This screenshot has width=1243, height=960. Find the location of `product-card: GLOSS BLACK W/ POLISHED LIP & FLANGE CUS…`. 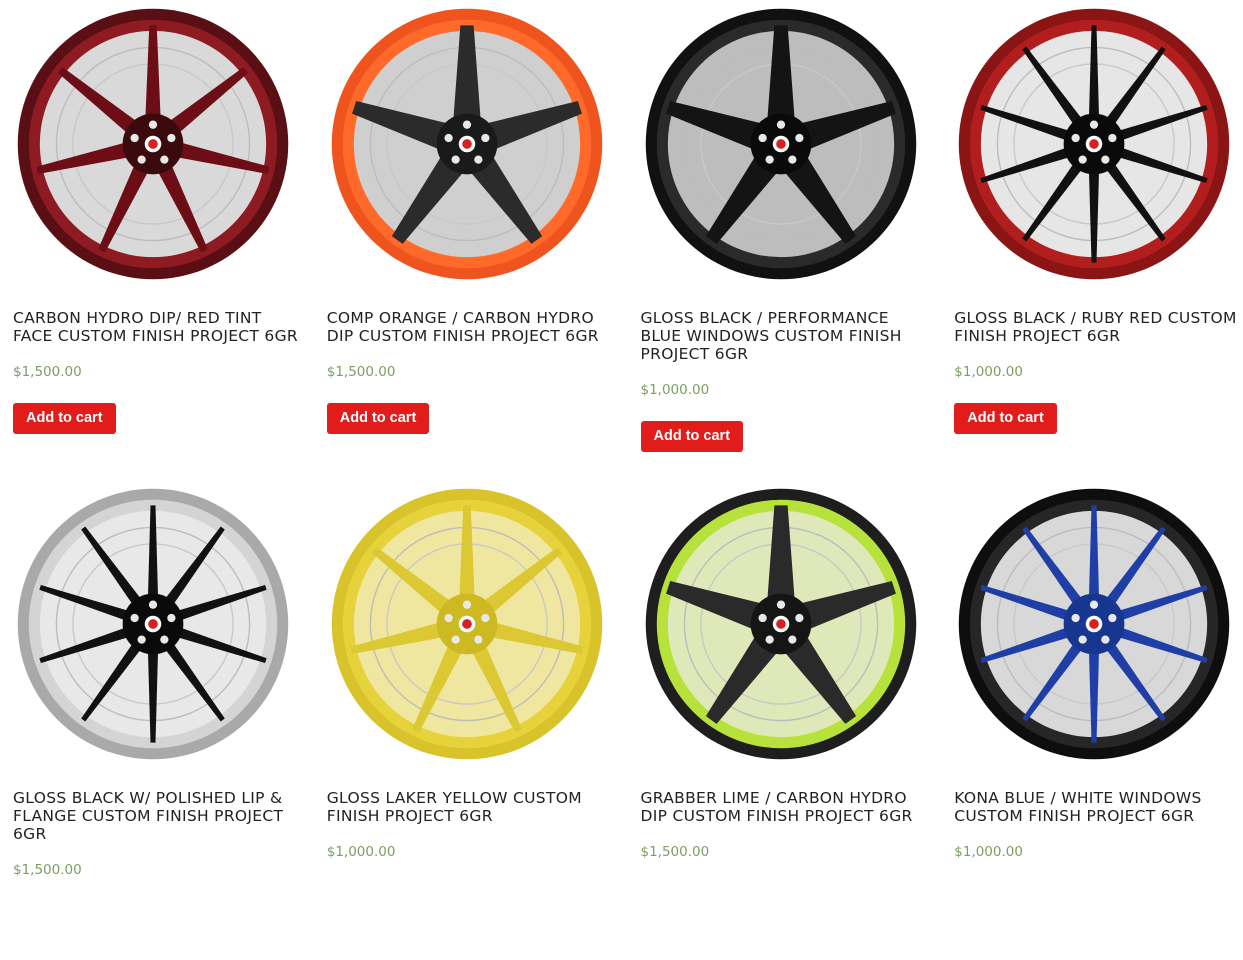

product-card: GLOSS BLACK W/ POLISHED LIP & FLANGE CUS… is located at coordinates (157, 720).